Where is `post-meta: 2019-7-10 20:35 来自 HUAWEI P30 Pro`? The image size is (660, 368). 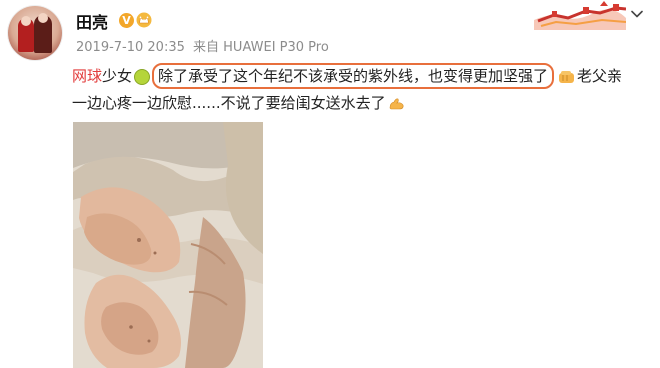
post-meta: 2019-7-10 20:35 来自 HUAWEI P30 Pro is located at coordinates (204, 48).